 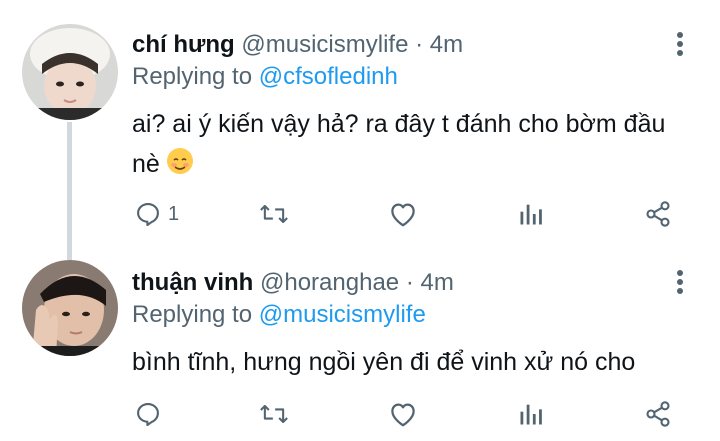 What do you see at coordinates (174, 213) in the screenshot?
I see `reply-count: 1` at bounding box center [174, 213].